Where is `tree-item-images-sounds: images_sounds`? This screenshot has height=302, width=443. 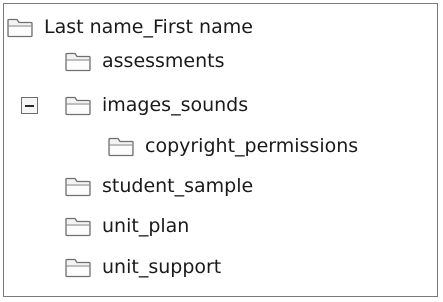 tree-item-images-sounds: images_sounds is located at coordinates (156, 105).